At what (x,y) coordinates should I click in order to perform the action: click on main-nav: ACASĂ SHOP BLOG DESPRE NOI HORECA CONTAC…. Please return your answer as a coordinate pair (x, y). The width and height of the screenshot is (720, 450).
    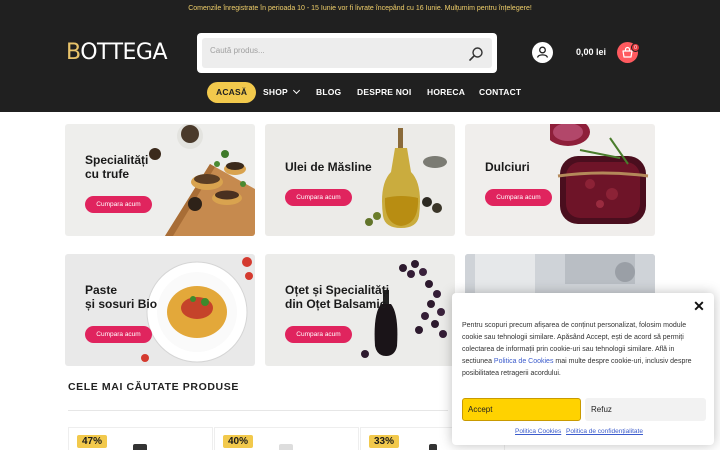
    Looking at the image, I should click on (360, 93).